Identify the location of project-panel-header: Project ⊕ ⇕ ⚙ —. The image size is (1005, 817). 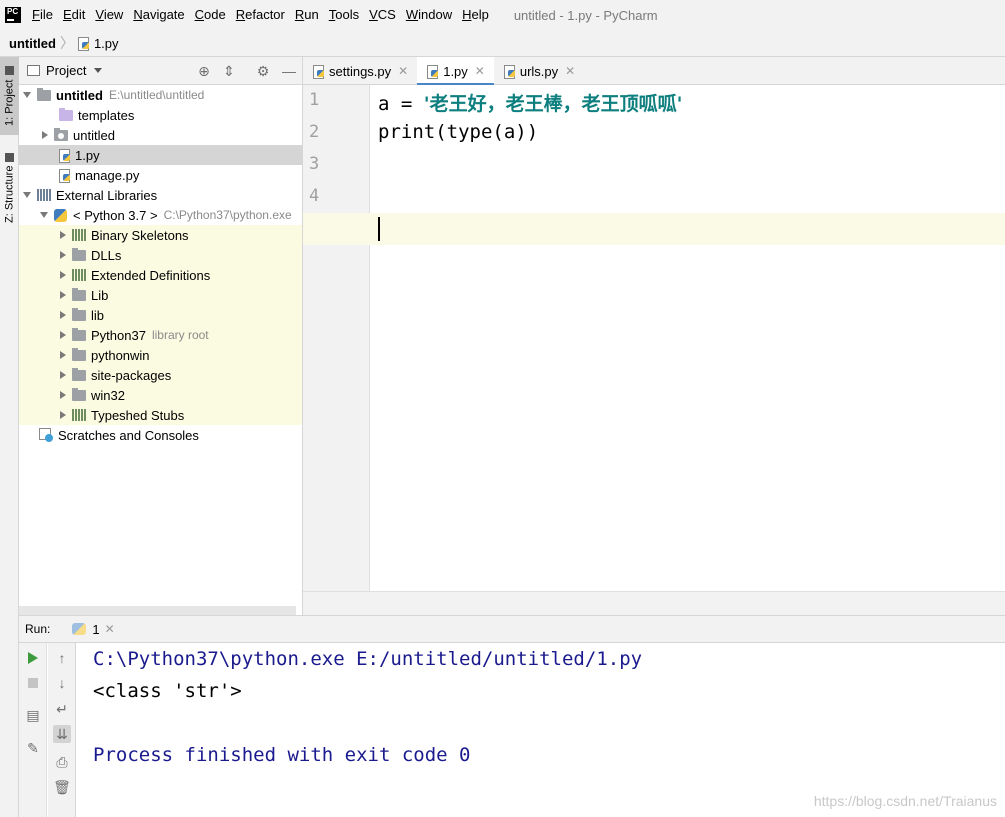
(160, 71).